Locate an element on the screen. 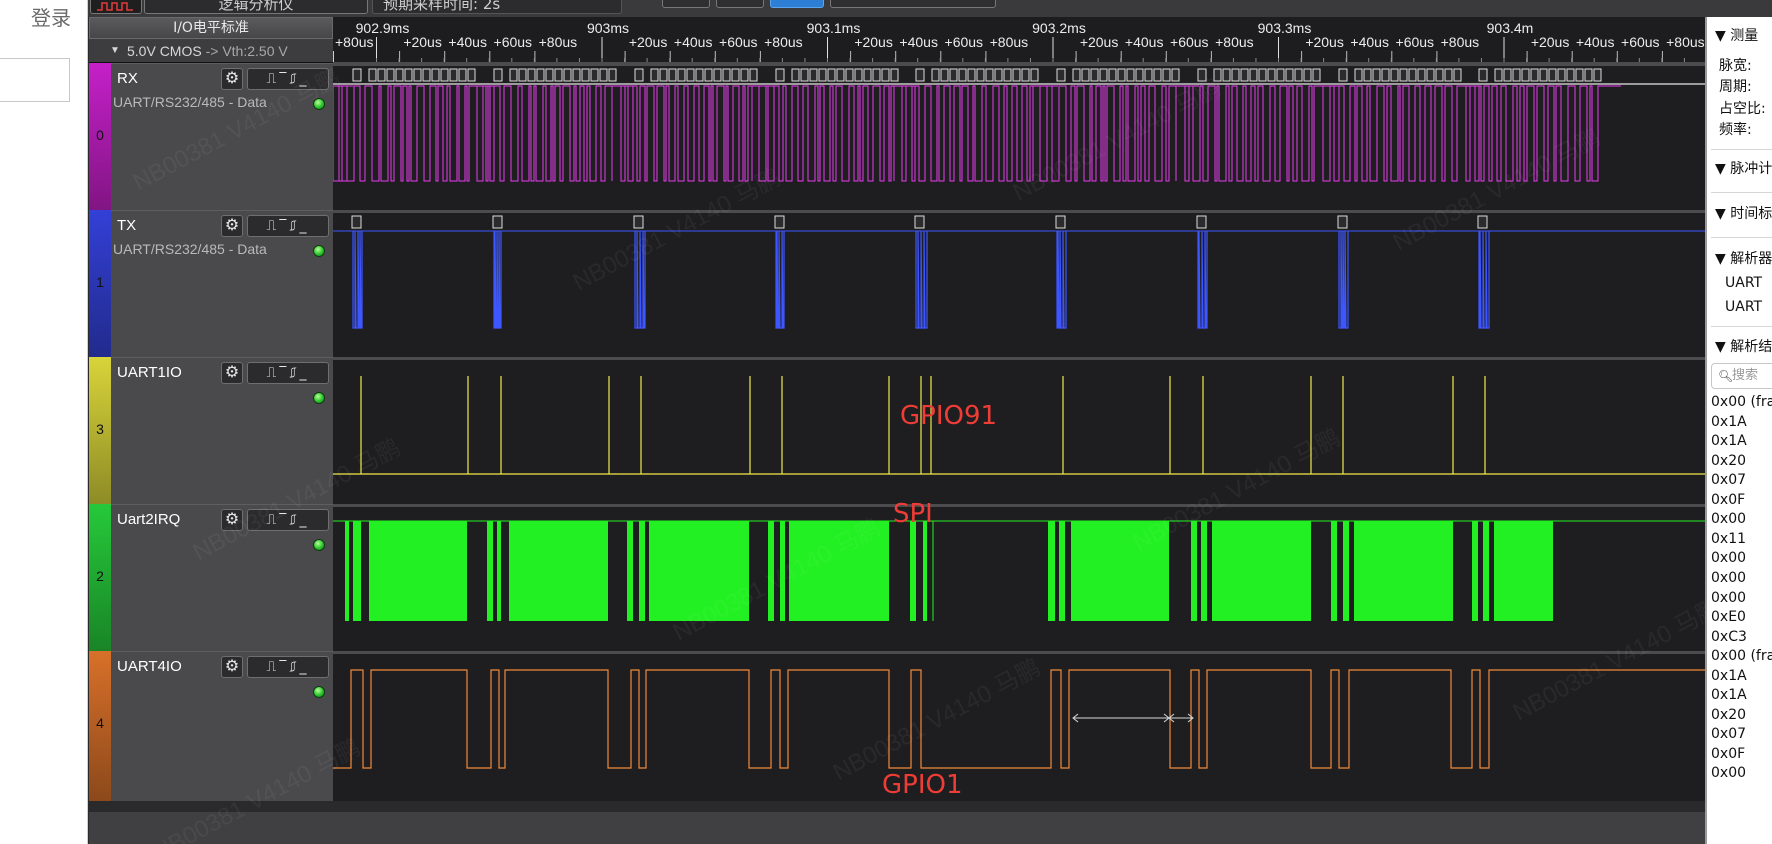 The image size is (1772, 844). decoders-section: ▼ 解析器 is located at coordinates (1743, 258).